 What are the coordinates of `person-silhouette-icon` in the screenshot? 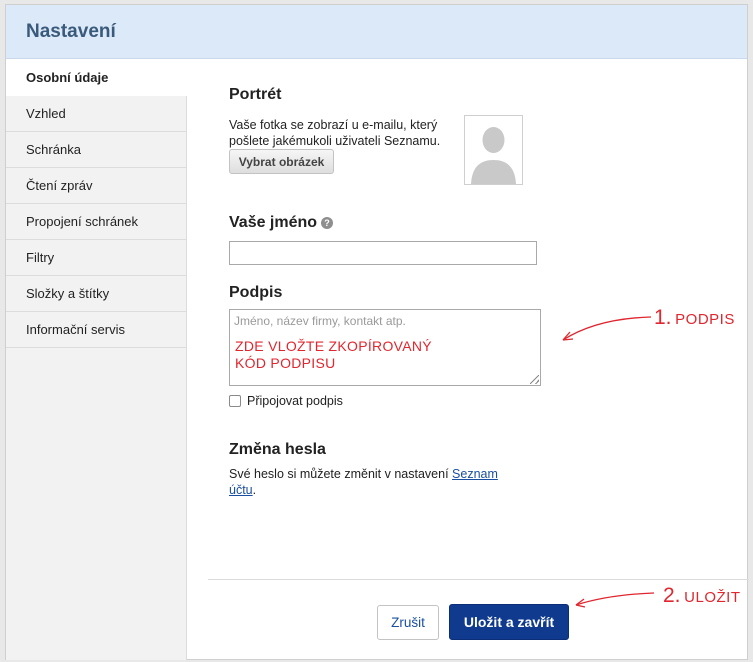 It's located at (493, 150).